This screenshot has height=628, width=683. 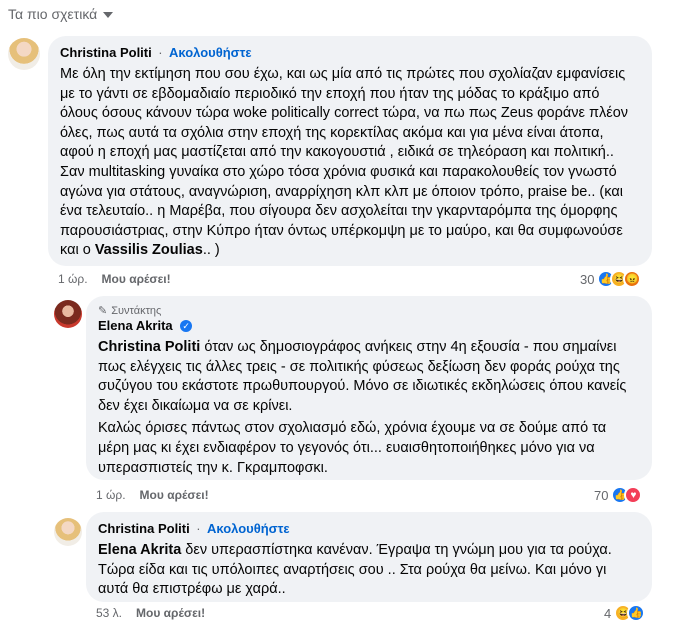 I want to click on reactions: 4 😆 👍, so click(x=625, y=613).